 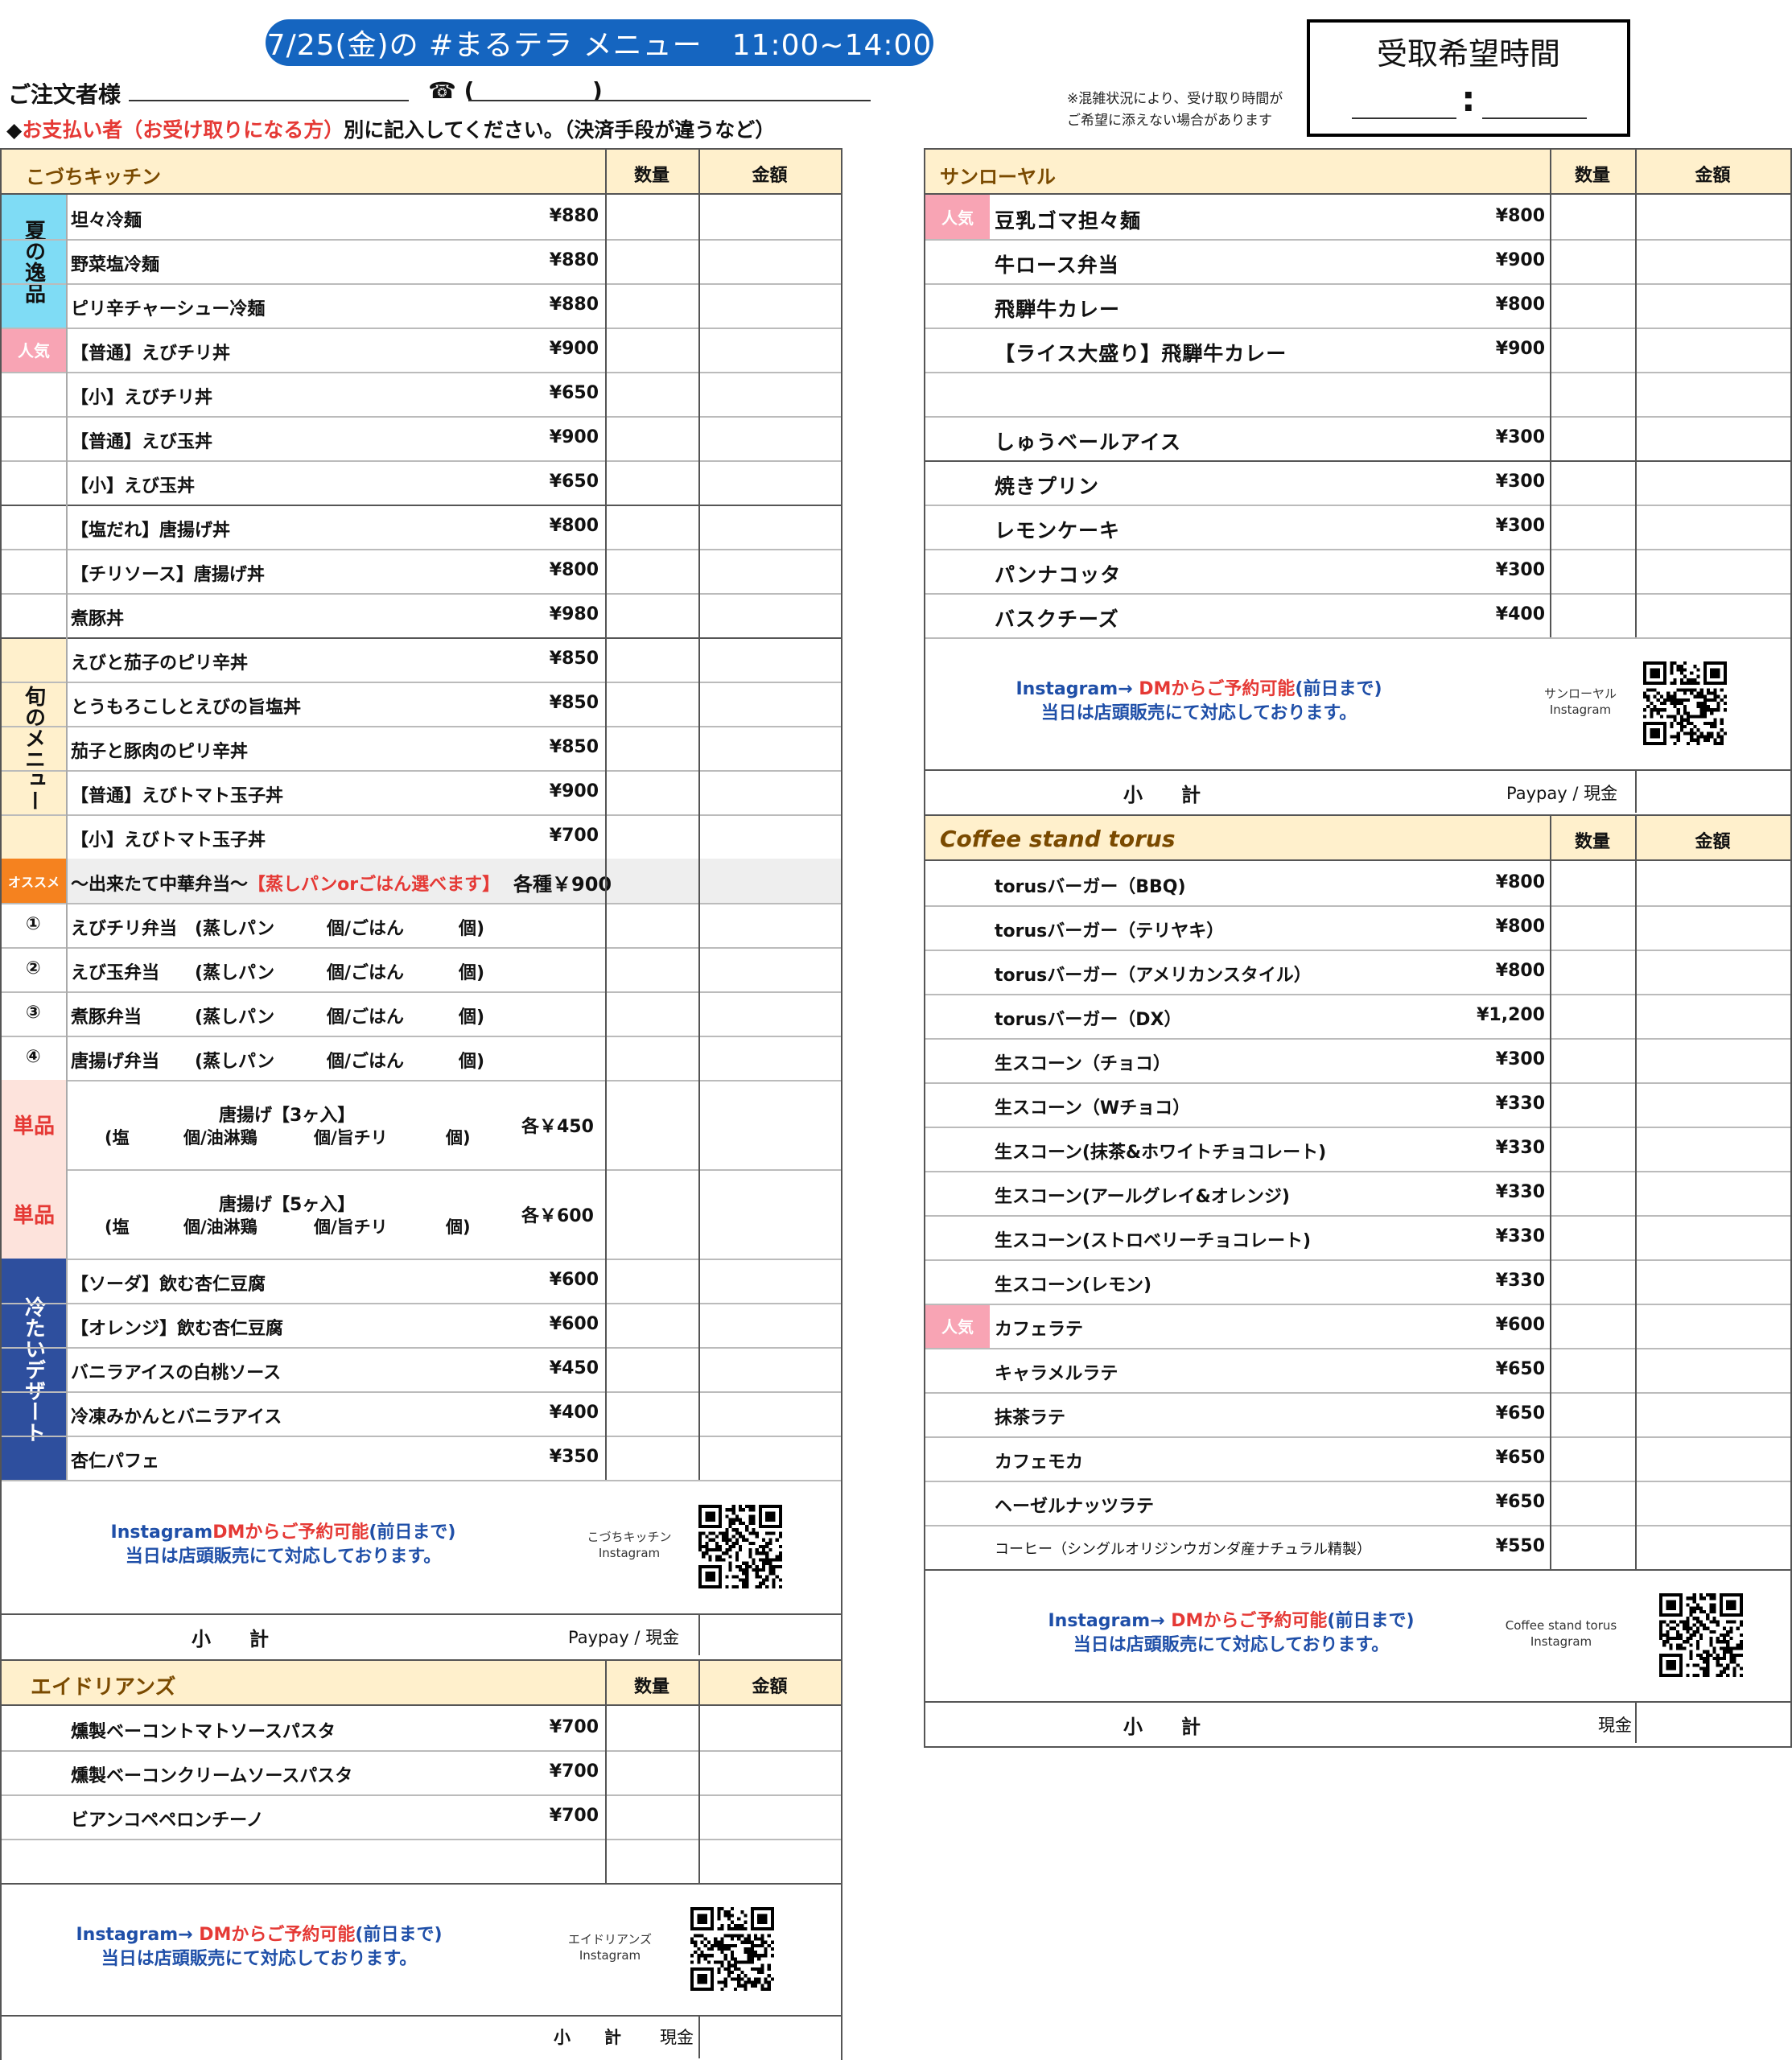 I want to click on sanroyal-subtotal-input, so click(x=1711, y=790).